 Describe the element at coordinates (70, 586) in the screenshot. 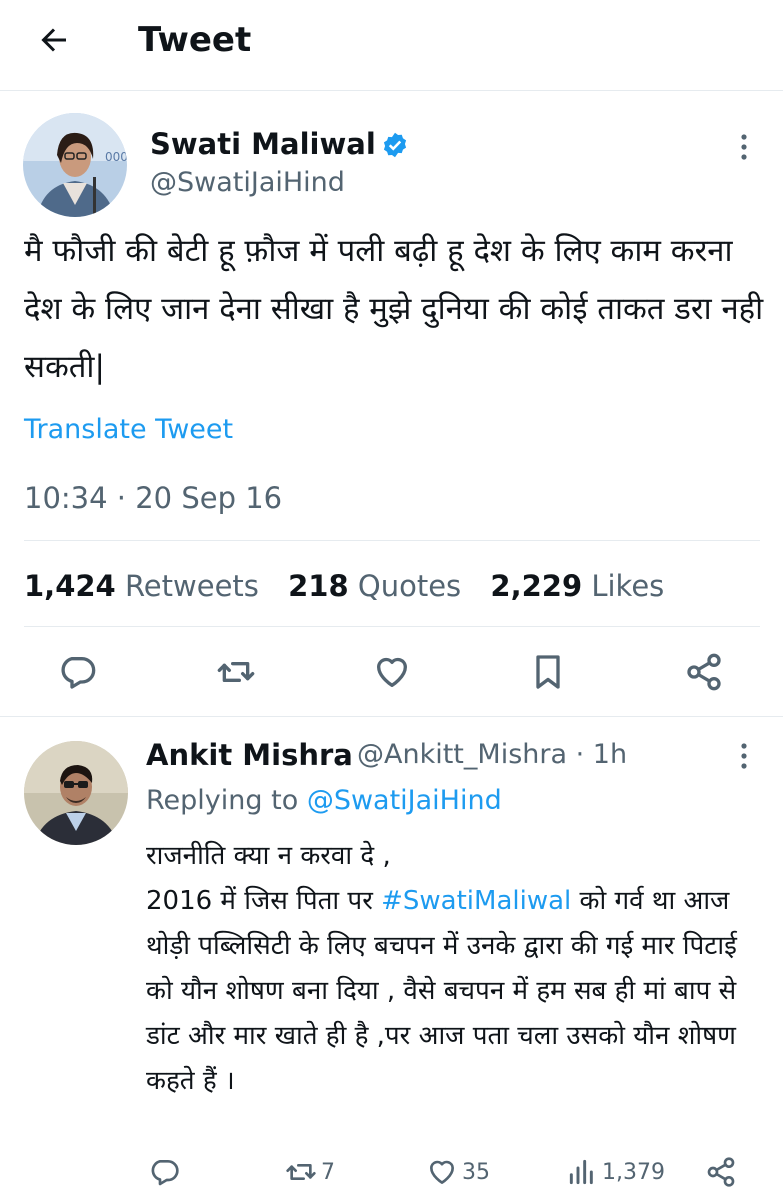

I see `retweets-count: 1,424` at that location.